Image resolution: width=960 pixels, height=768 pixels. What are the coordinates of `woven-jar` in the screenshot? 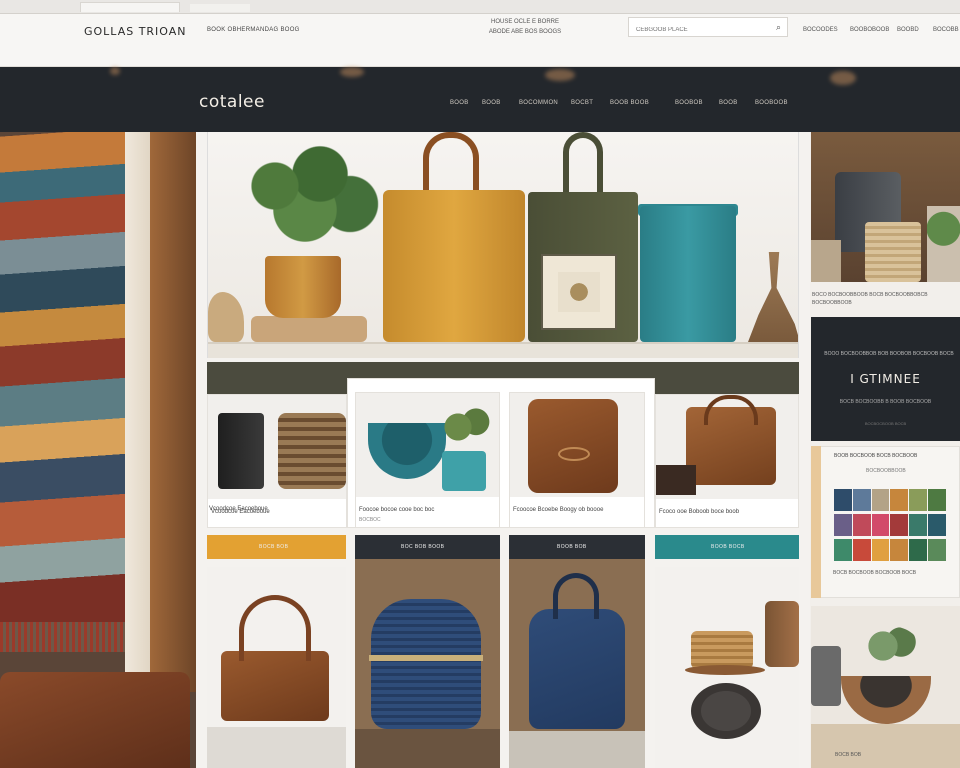 It's located at (893, 252).